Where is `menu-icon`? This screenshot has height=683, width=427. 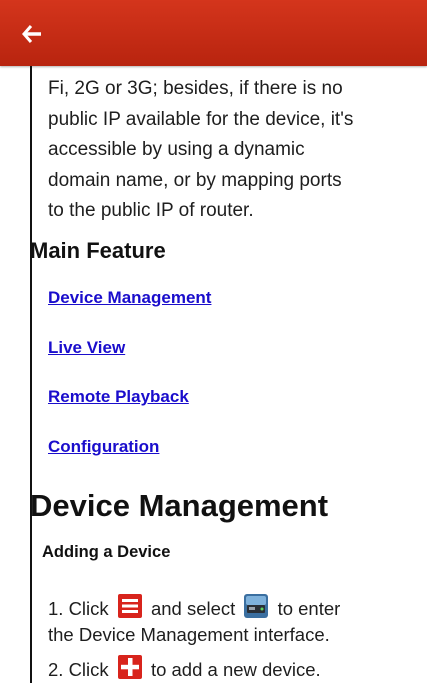
menu-icon is located at coordinates (129, 608).